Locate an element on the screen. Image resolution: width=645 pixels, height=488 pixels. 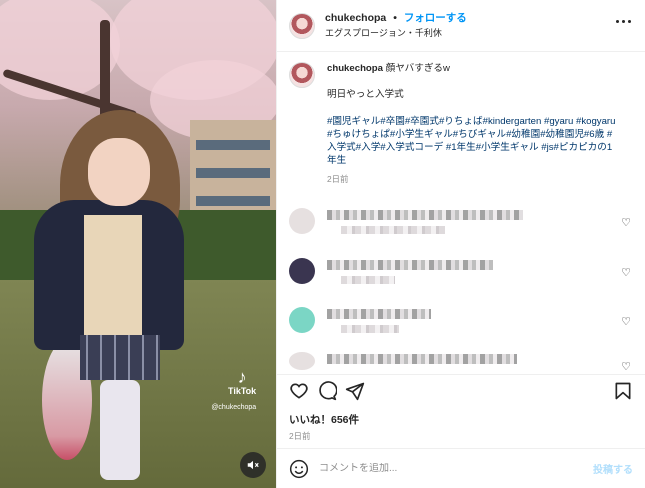
caption-line2: 明日やっと入学式 is located at coordinates (365, 94).